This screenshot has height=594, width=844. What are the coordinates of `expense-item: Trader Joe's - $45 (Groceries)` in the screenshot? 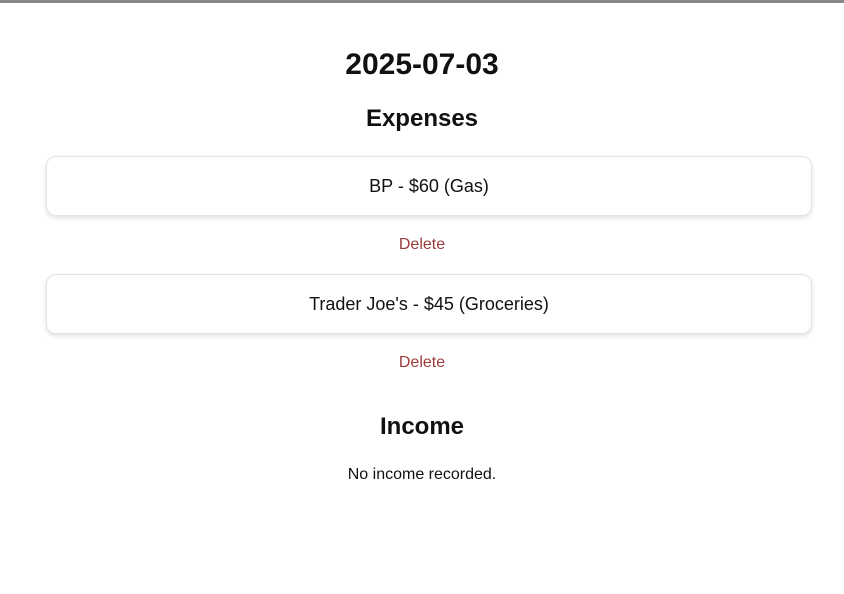 It's located at (429, 304).